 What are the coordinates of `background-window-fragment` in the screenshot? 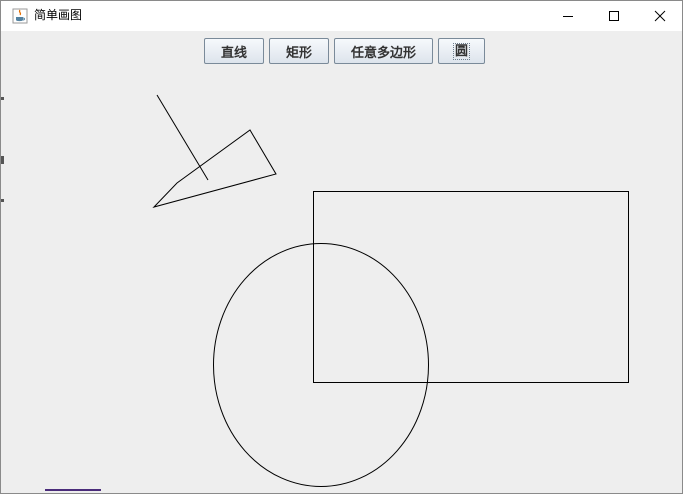 It's located at (74, 490).